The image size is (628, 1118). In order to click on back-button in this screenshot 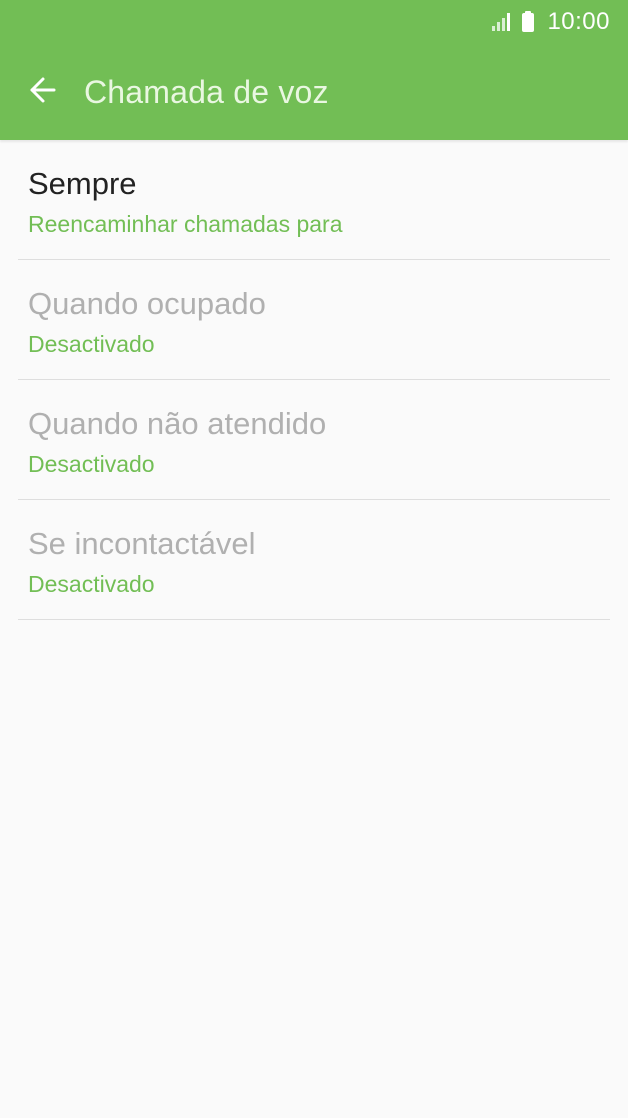, I will do `click(42, 92)`.